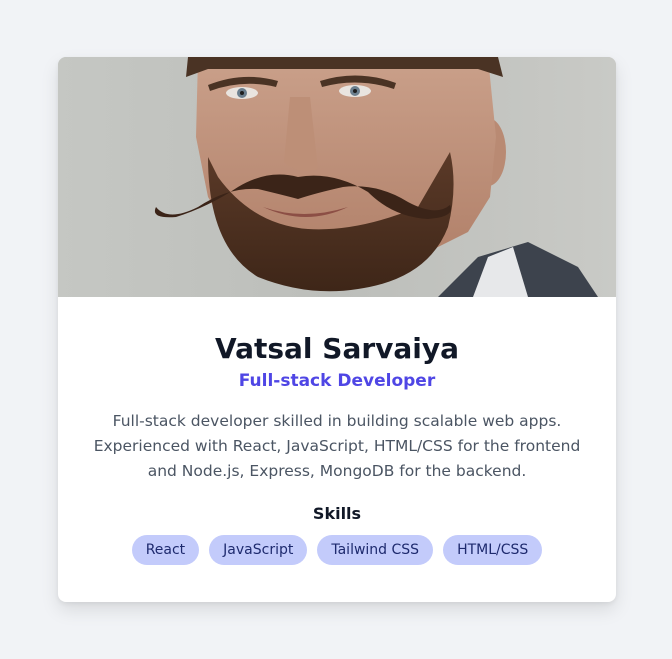  I want to click on skill-tag-react: React, so click(165, 550).